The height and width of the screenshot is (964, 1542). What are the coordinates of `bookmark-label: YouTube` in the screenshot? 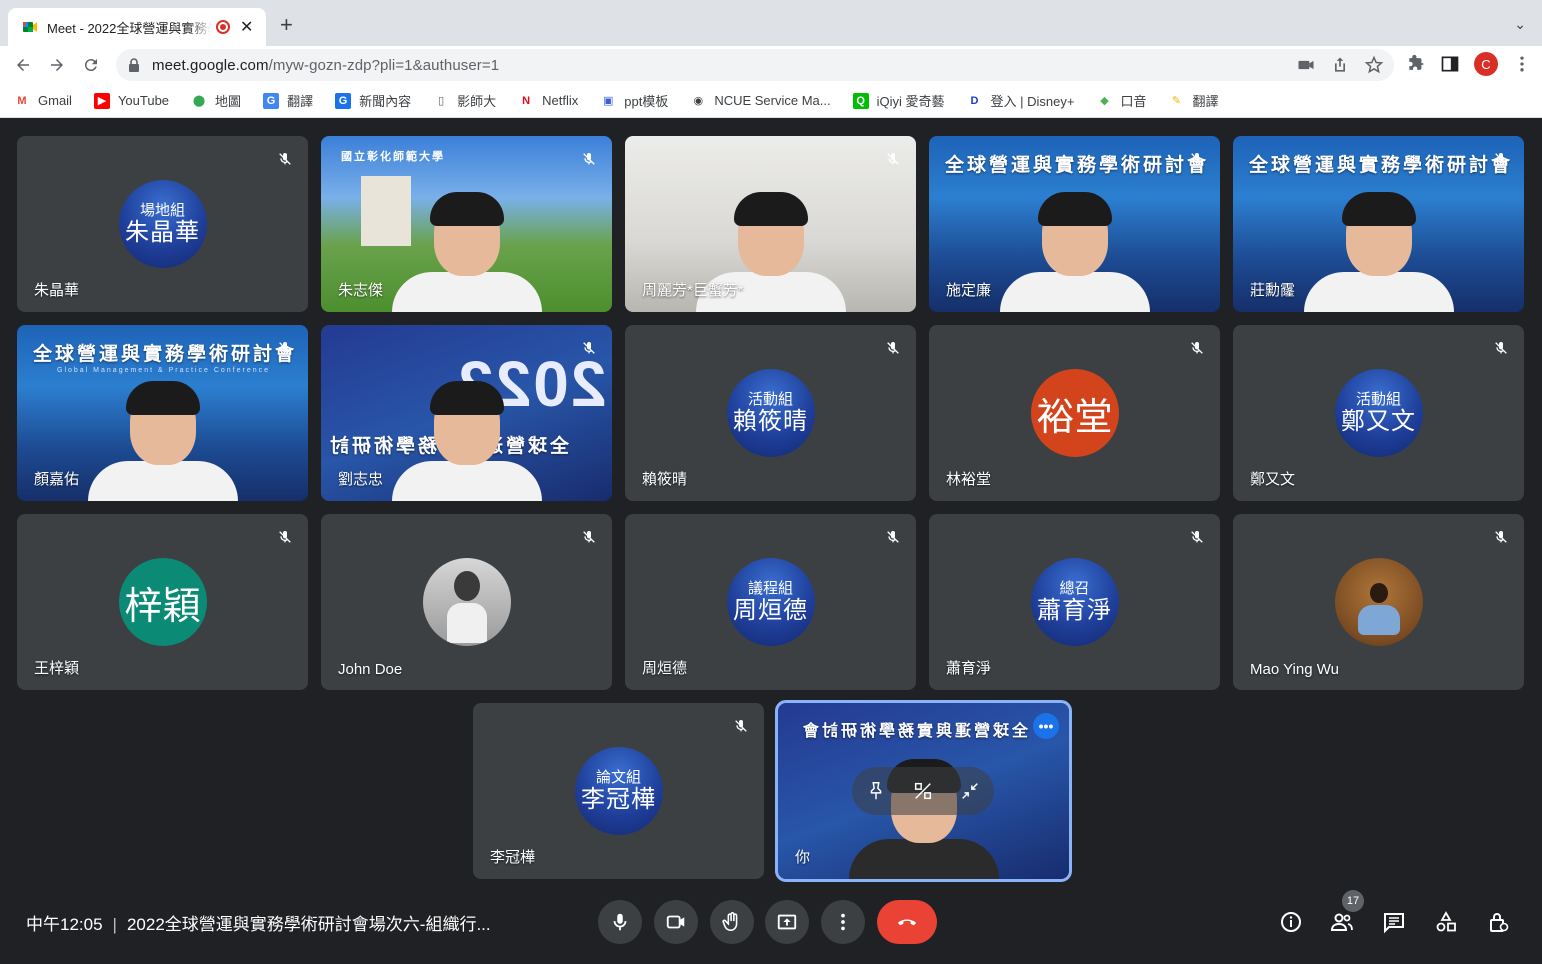 It's located at (143, 100).